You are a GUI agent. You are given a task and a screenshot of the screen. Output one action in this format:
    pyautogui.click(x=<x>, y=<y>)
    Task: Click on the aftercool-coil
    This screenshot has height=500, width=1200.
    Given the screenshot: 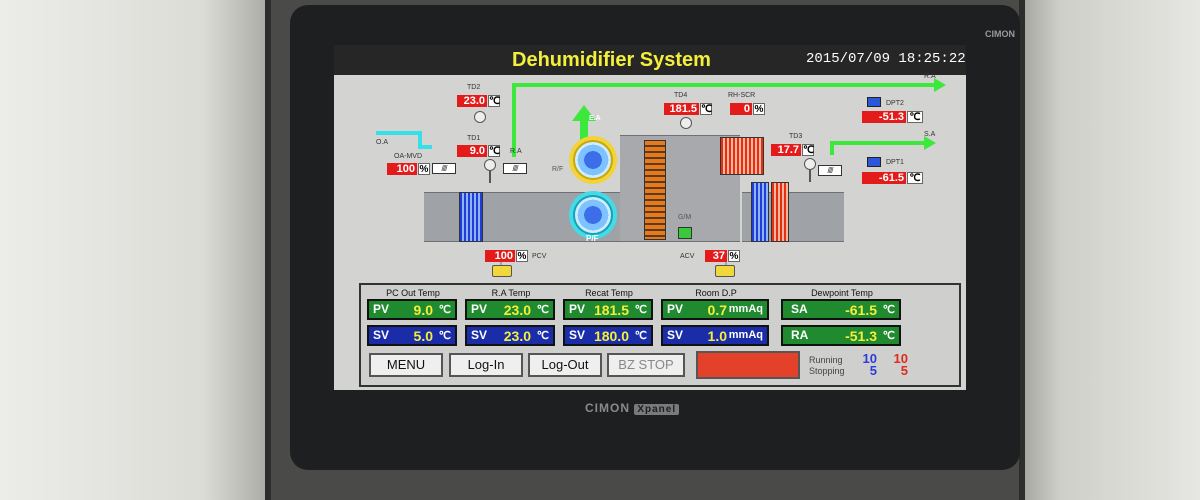 What is the action you would take?
    pyautogui.click(x=760, y=212)
    